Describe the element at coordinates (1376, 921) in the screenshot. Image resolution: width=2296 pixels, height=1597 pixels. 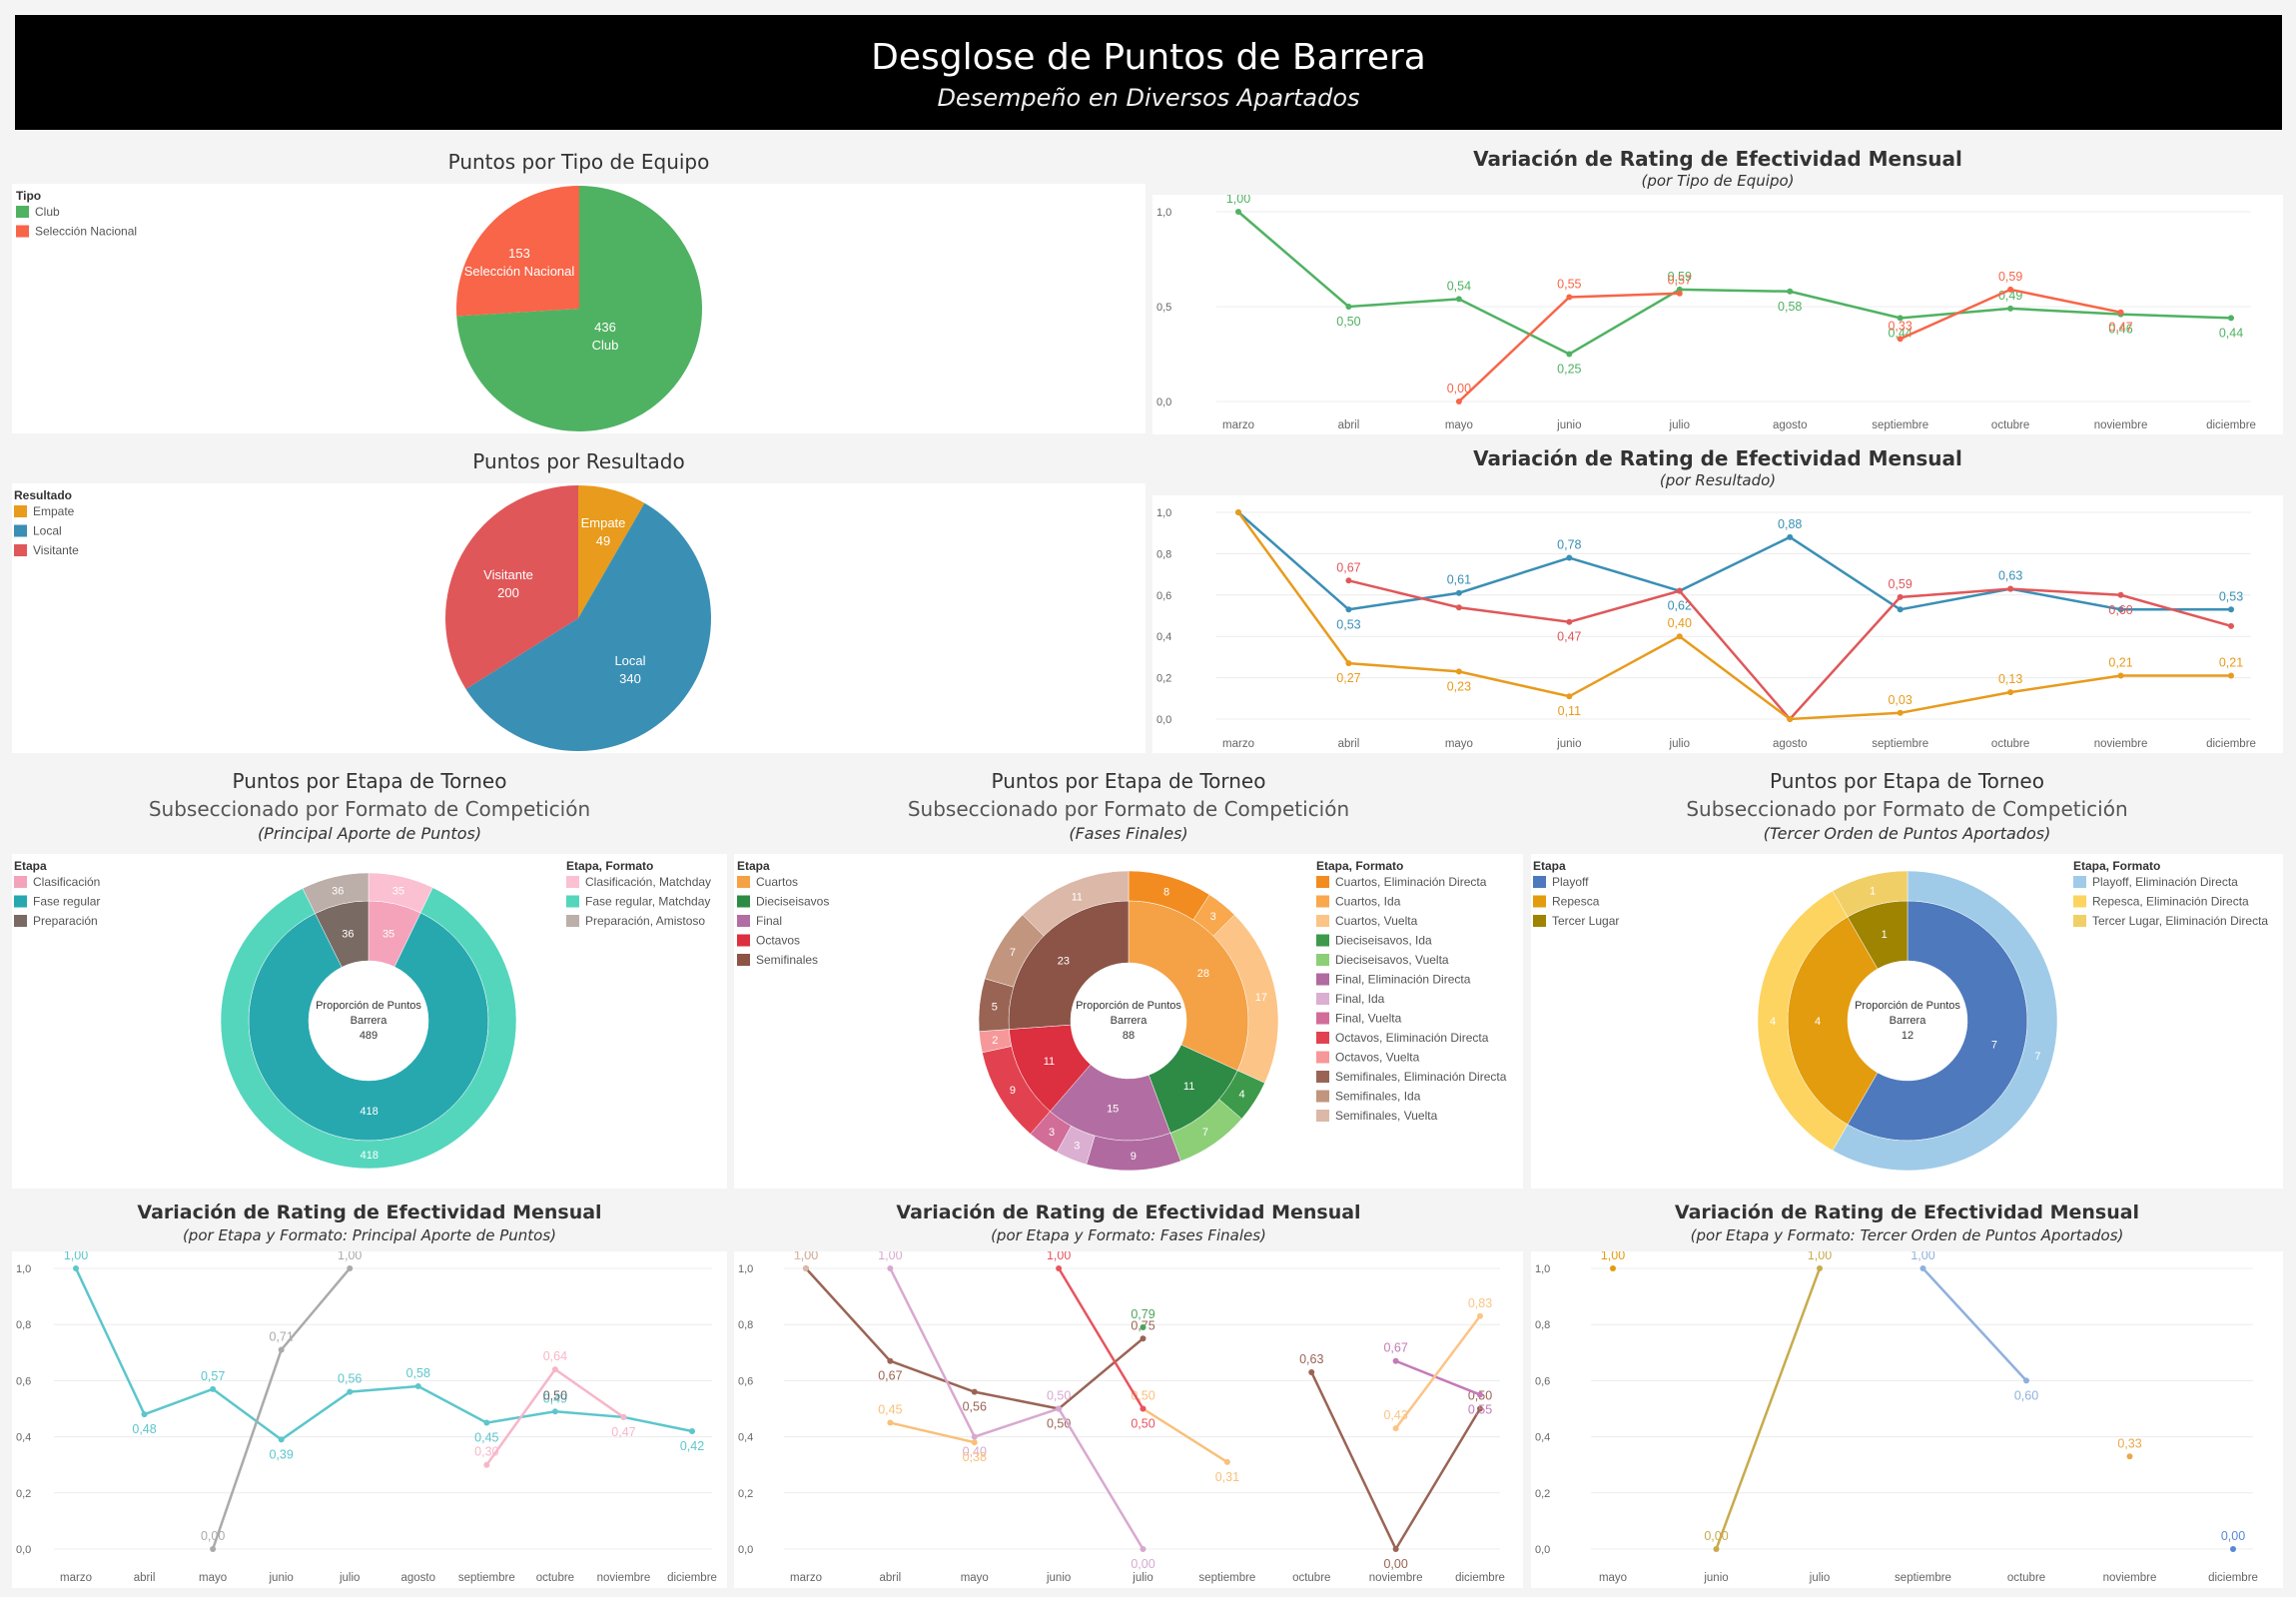
I see `donut2-format-legend-label: Cuartos, Vuelta` at that location.